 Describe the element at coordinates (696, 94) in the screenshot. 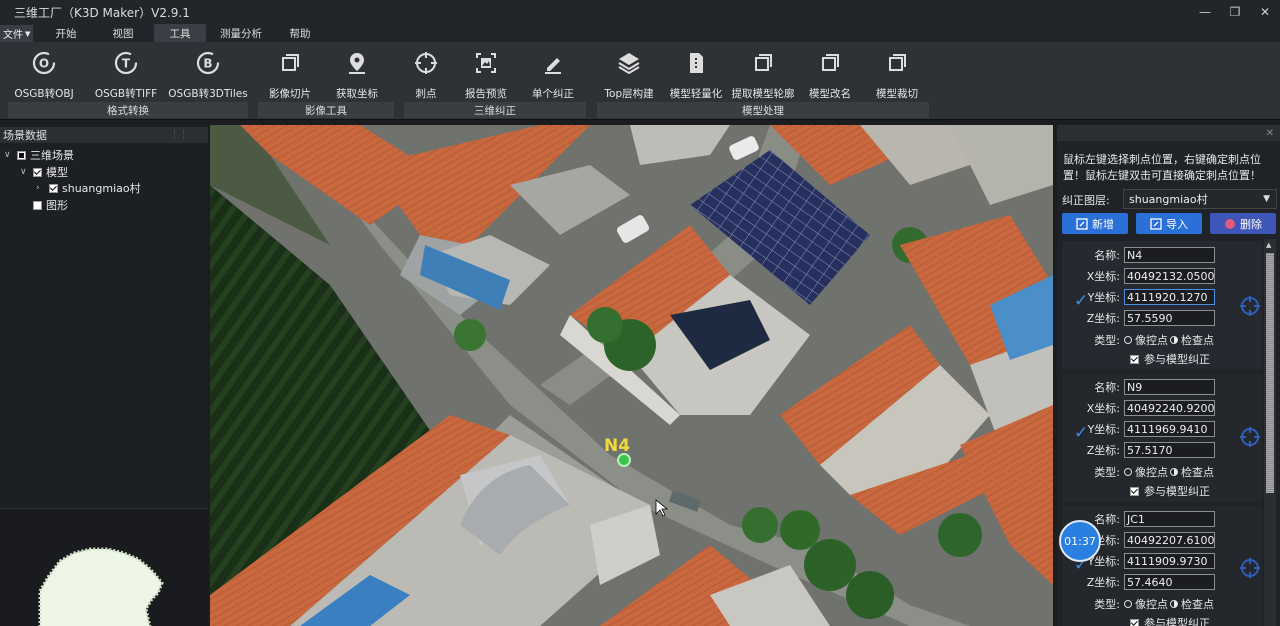

I see `lightweight-label: 模型轻量化` at that location.